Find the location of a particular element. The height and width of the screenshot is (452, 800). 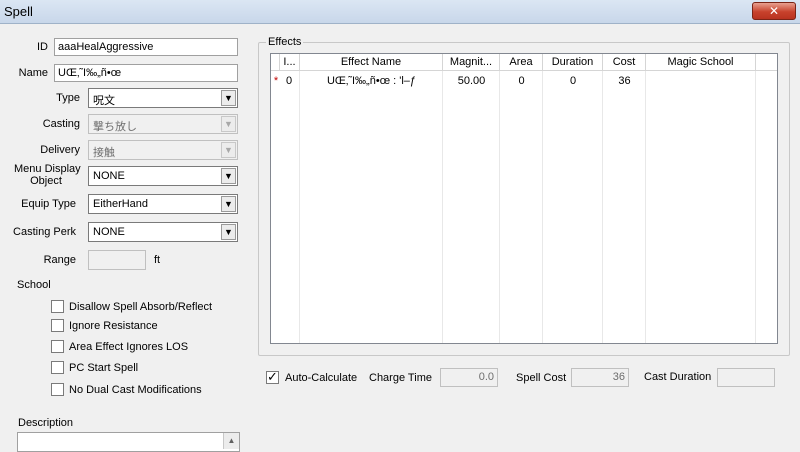

range-field is located at coordinates (117, 260).